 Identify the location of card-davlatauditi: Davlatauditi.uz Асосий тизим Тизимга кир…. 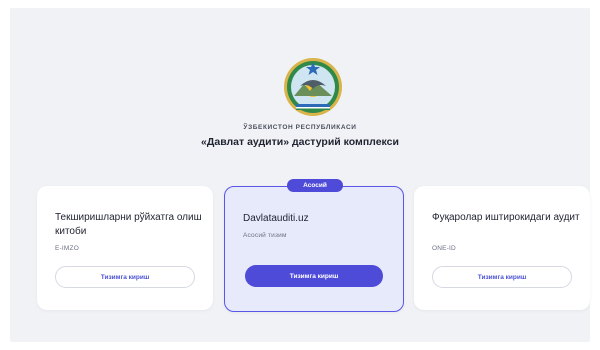
(314, 249).